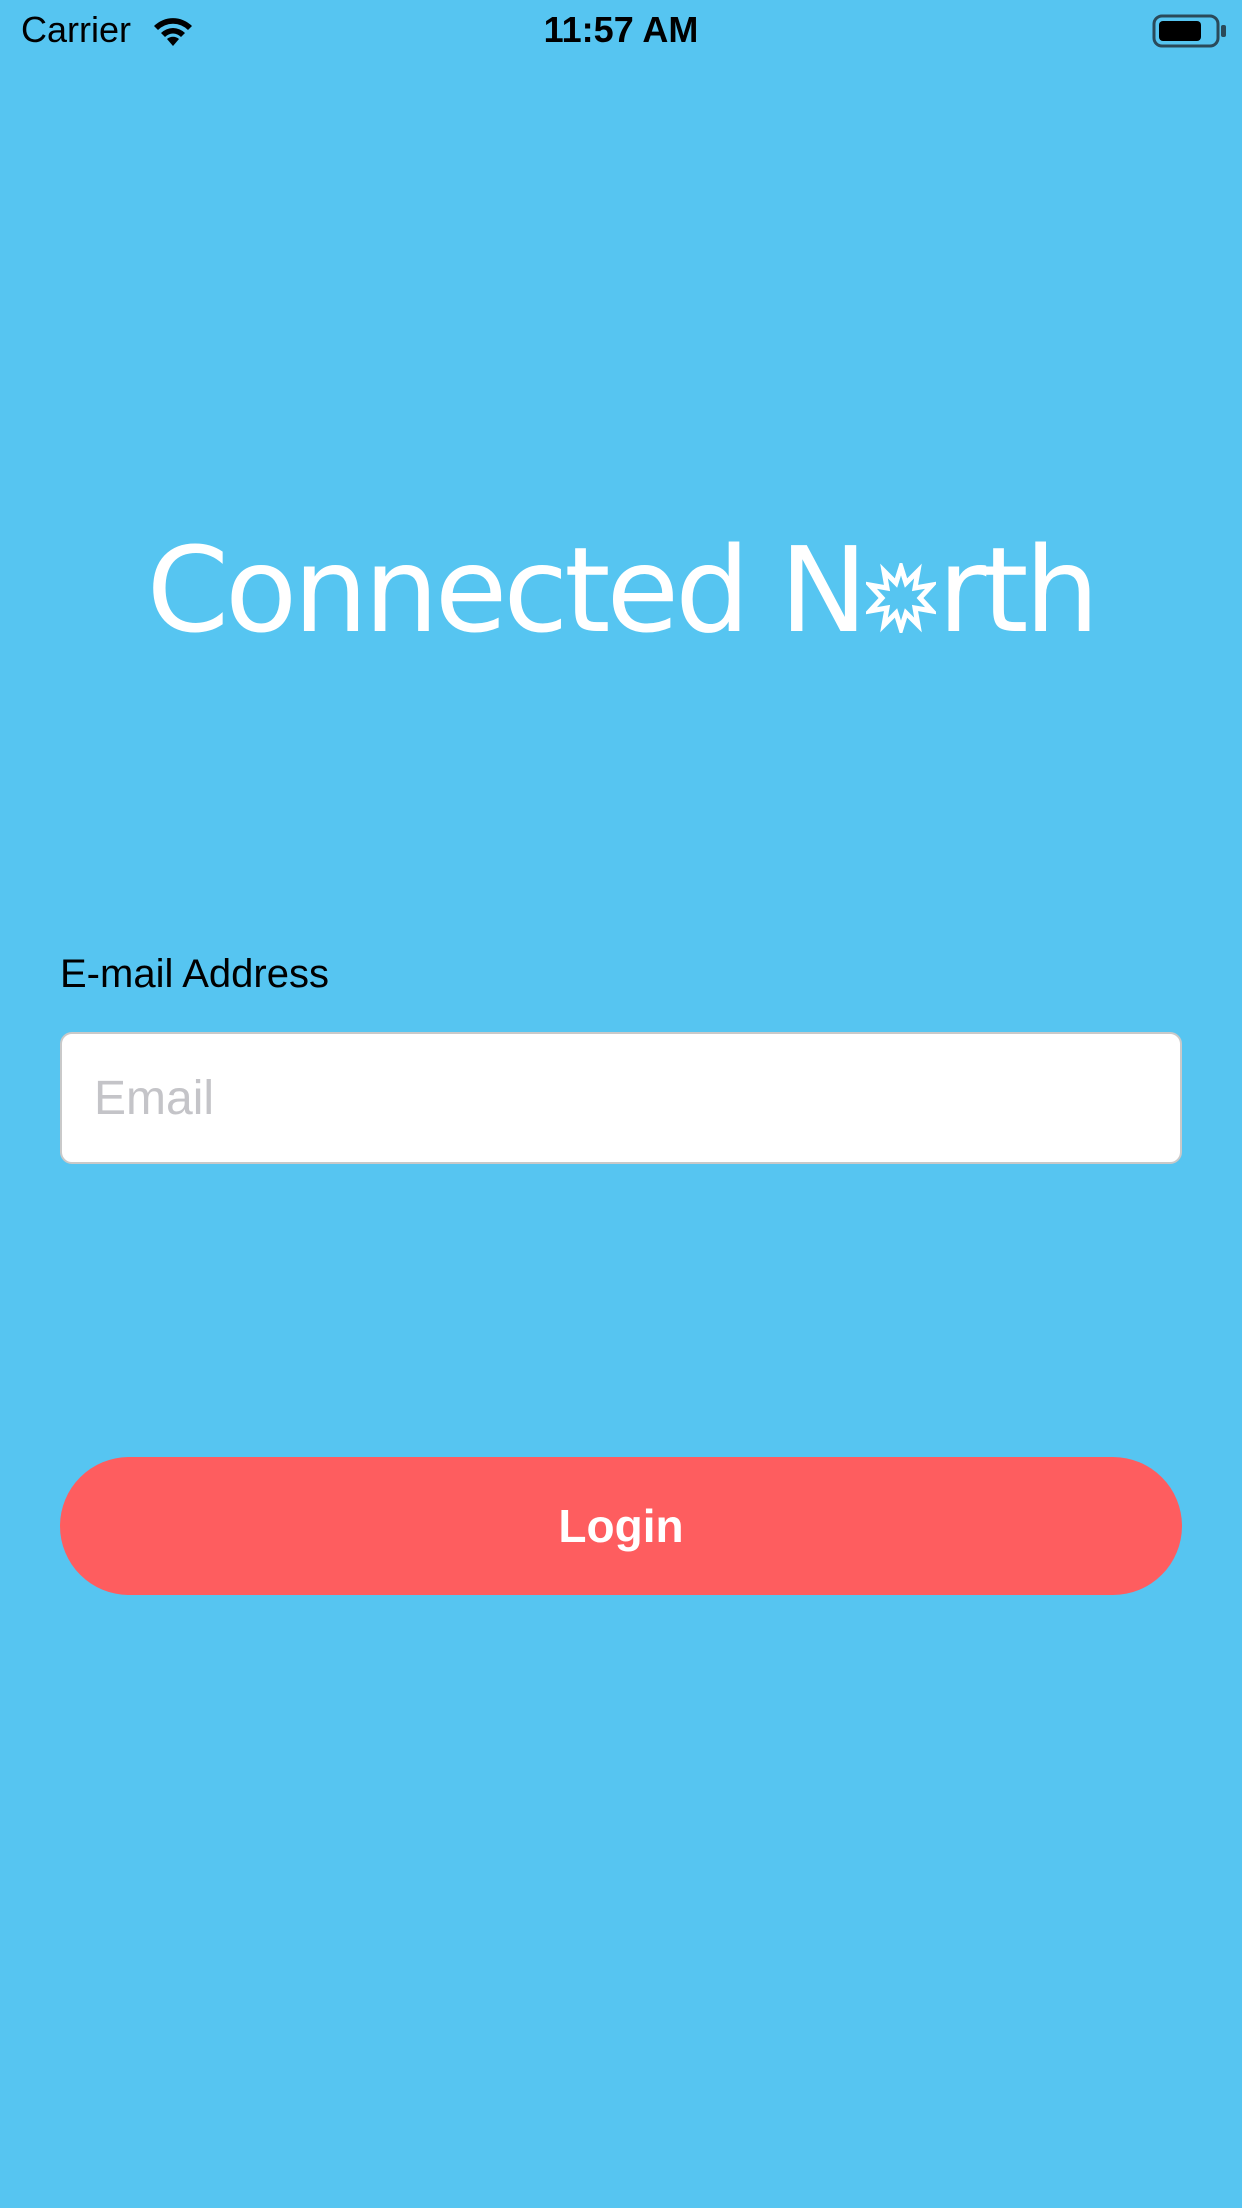  I want to click on email-input, so click(621, 1098).